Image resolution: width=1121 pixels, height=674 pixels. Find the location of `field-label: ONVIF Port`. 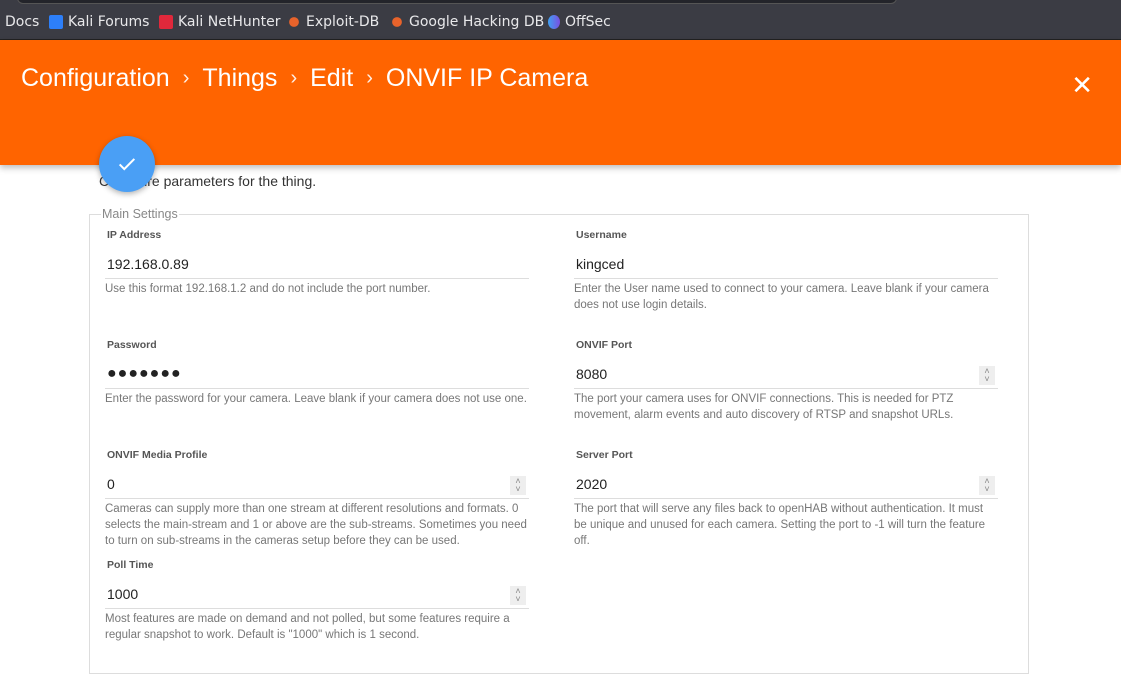

field-label: ONVIF Port is located at coordinates (604, 345).